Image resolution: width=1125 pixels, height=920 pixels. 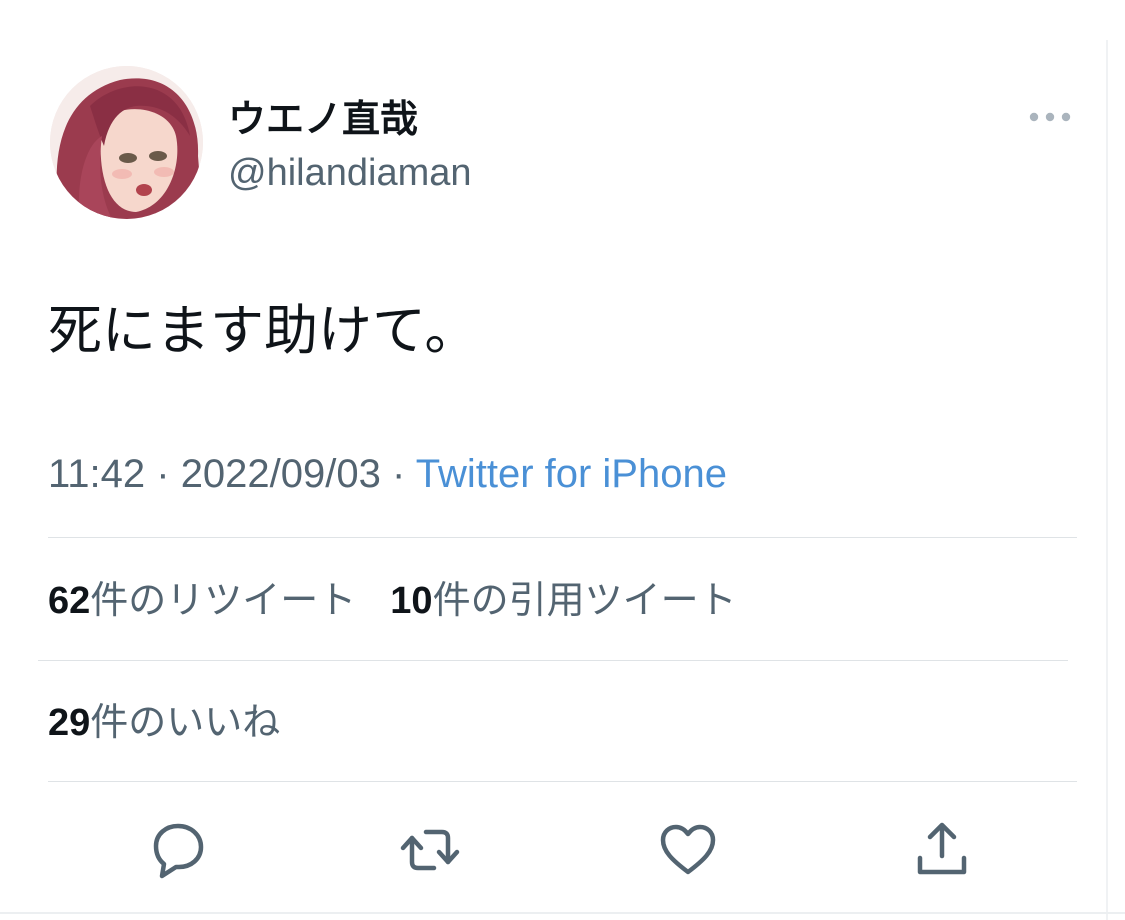 I want to click on tweet-source-link: Twitter for iPhone, so click(x=571, y=474).